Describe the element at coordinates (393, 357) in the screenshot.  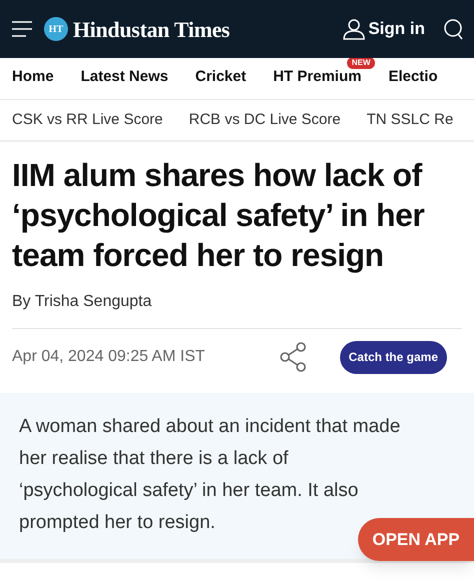
I see `catch-the-game-button: Catch the game` at that location.